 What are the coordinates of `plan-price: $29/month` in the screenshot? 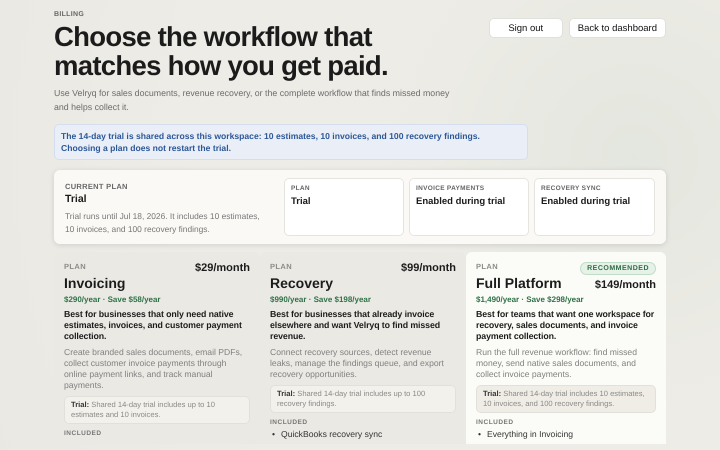 It's located at (222, 268).